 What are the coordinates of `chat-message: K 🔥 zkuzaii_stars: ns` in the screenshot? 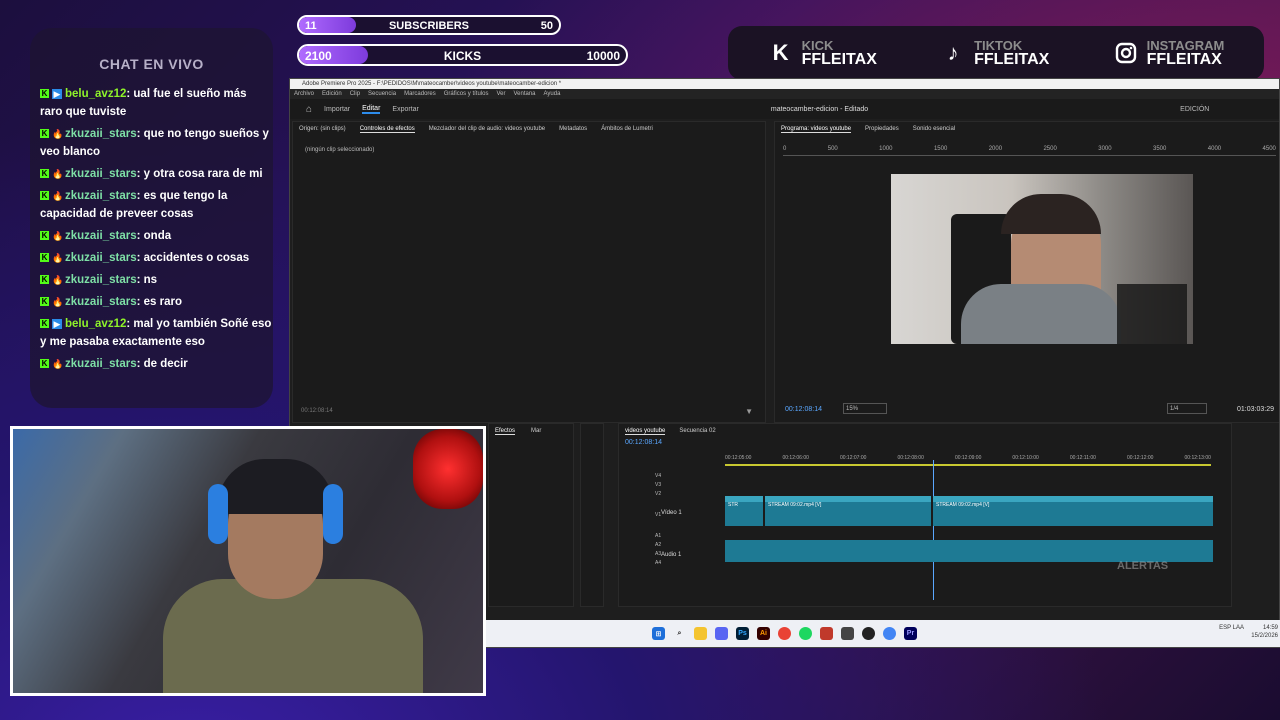 It's located at (99, 280).